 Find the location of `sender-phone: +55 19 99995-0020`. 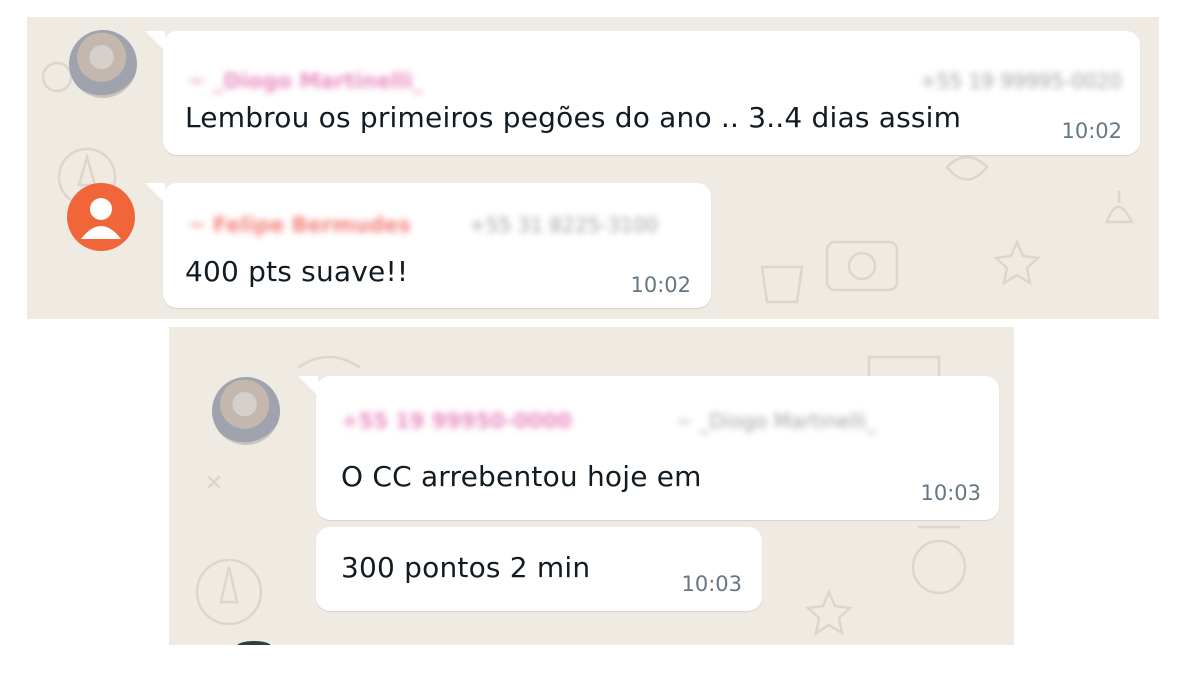

sender-phone: +55 19 99995-0020 is located at coordinates (1020, 81).